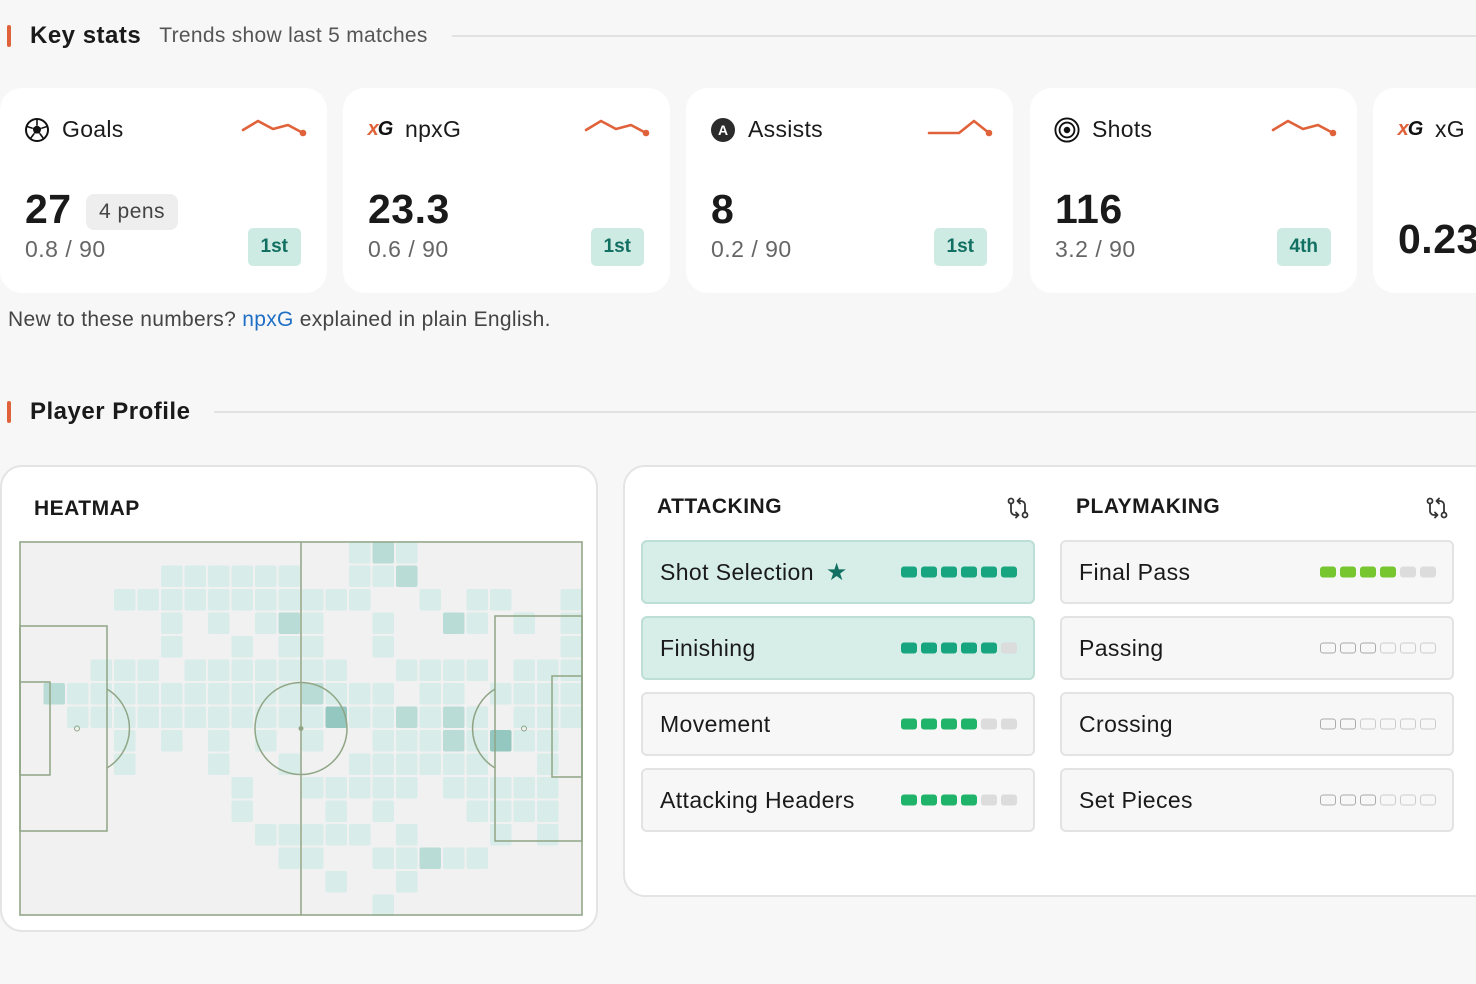 The image size is (1476, 984). What do you see at coordinates (1257, 572) in the screenshot?
I see `skill-row-final-pass: Final Pass` at bounding box center [1257, 572].